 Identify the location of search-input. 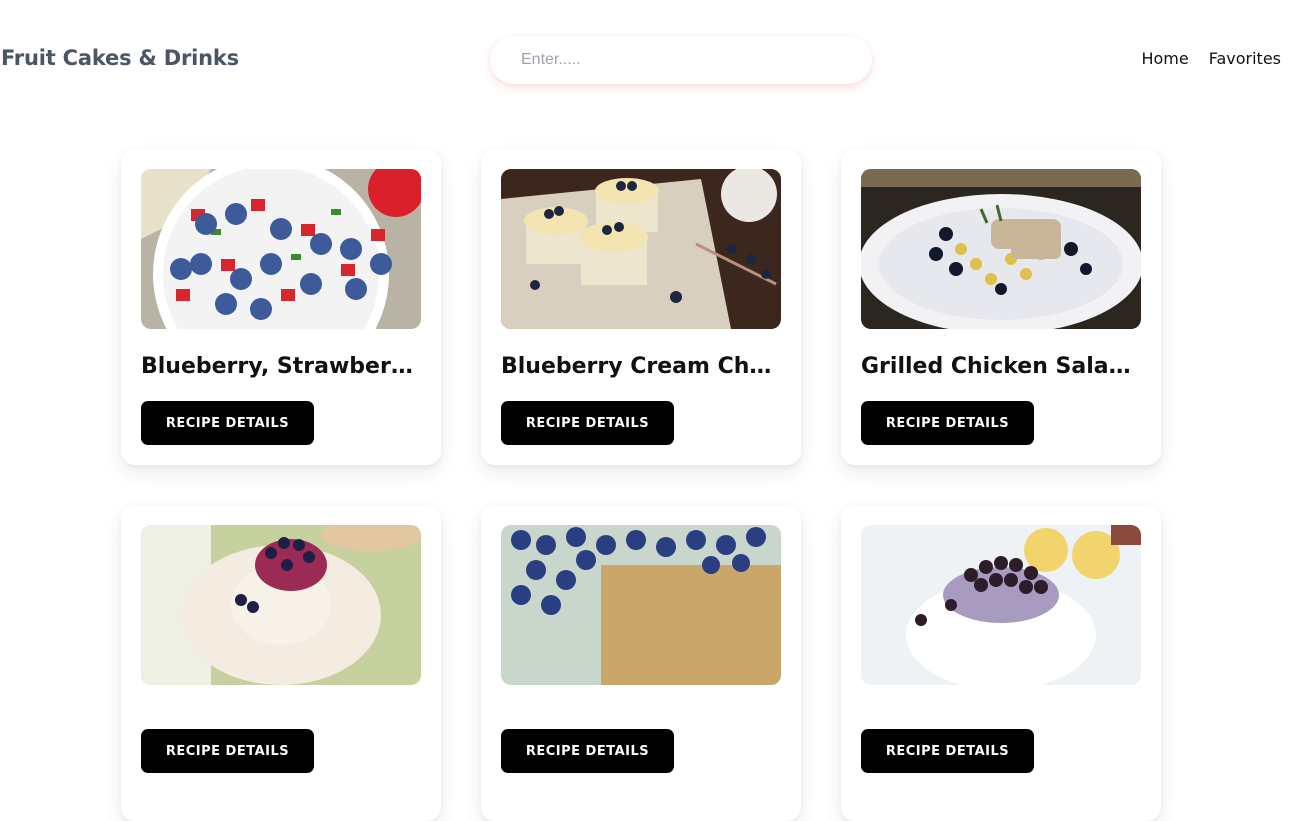
(681, 60).